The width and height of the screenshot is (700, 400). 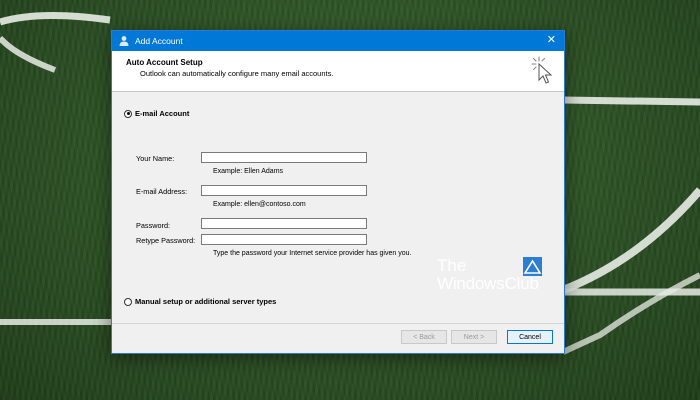 I want to click on footer-divider, so click(x=338, y=323).